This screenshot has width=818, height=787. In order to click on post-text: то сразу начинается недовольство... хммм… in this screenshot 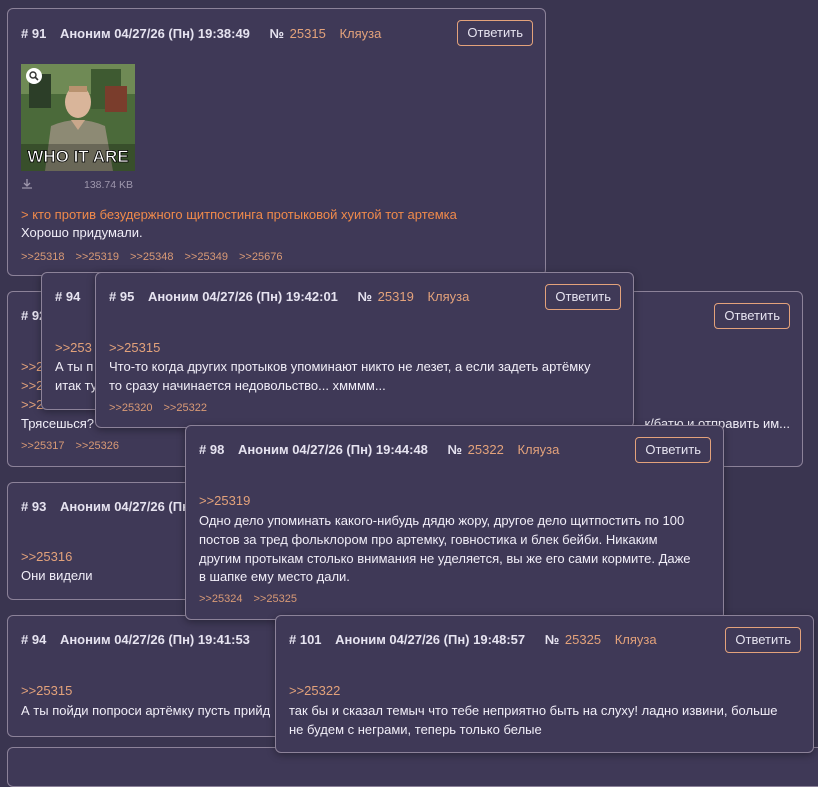, I will do `click(247, 385)`.